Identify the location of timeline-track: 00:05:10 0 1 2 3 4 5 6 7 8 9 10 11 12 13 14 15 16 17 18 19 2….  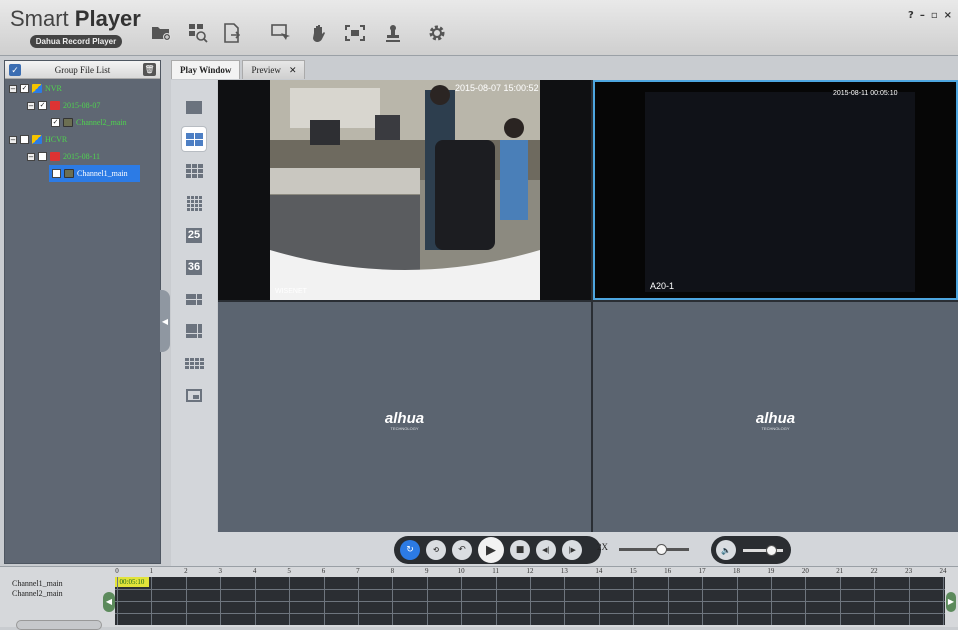
(531, 596).